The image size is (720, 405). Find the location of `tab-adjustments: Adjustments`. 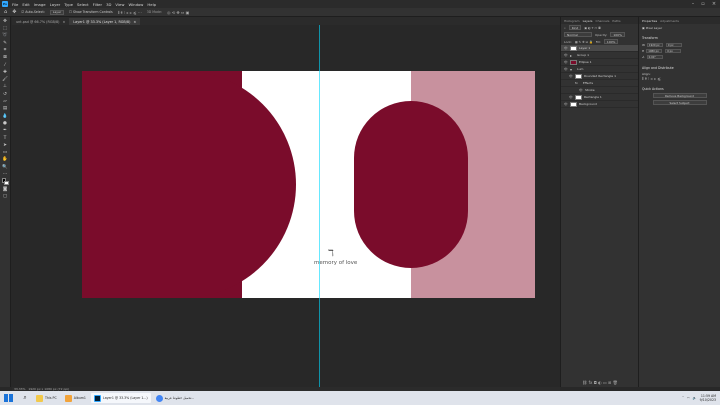

tab-adjustments: Adjustments is located at coordinates (669, 21).